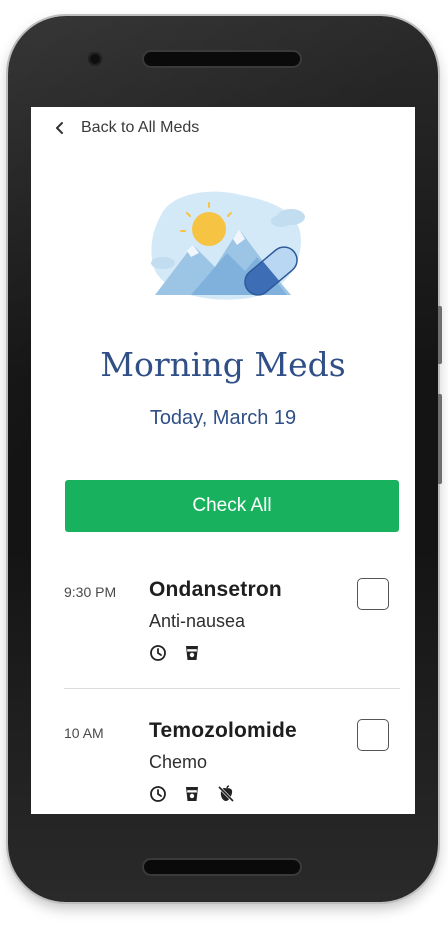 This screenshot has width=448, height=934. Describe the element at coordinates (232, 688) in the screenshot. I see `list-divider` at that location.